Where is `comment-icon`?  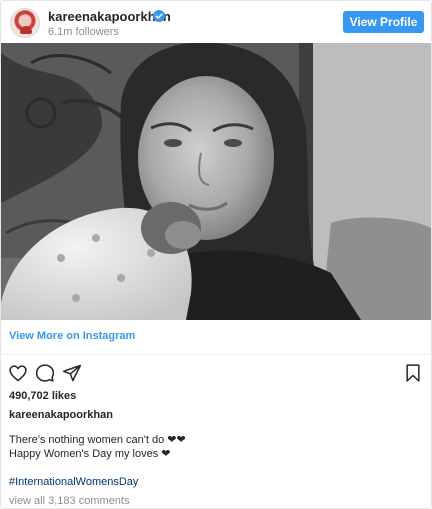 comment-icon is located at coordinates (45, 373).